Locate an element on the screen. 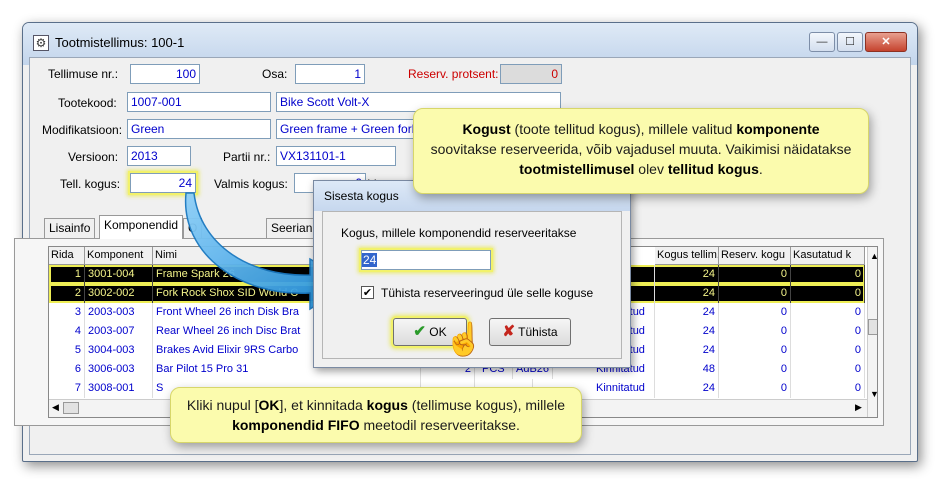  modification-label: Modifikatsioon: is located at coordinates (82, 130).